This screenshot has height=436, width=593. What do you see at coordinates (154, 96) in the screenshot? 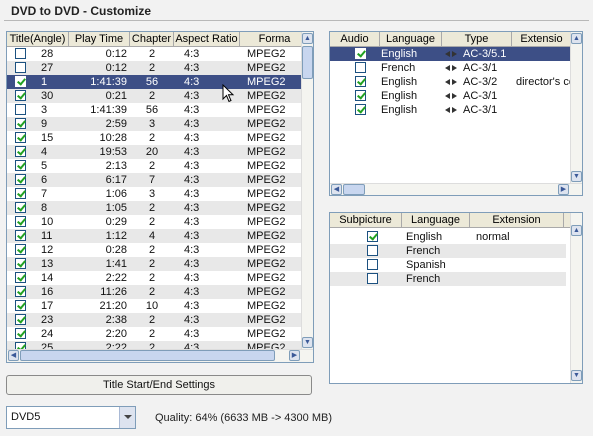
I see `table-row: 30 0:21 2 4:3 MPEG2` at bounding box center [154, 96].